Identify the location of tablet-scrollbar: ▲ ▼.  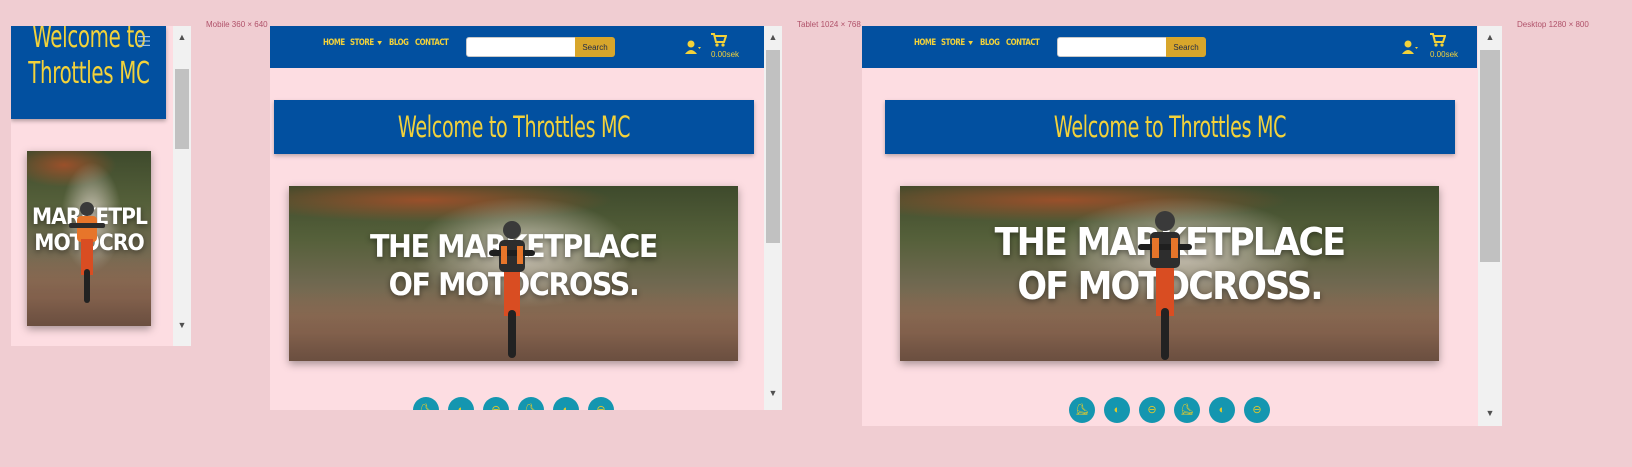
(773, 218).